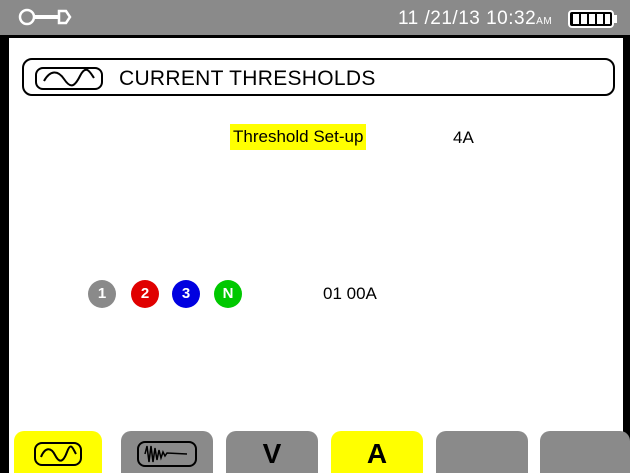 The width and height of the screenshot is (630, 473). Describe the element at coordinates (315, 19) in the screenshot. I see `status-bar: 11 /21/13 10:32AM` at that location.